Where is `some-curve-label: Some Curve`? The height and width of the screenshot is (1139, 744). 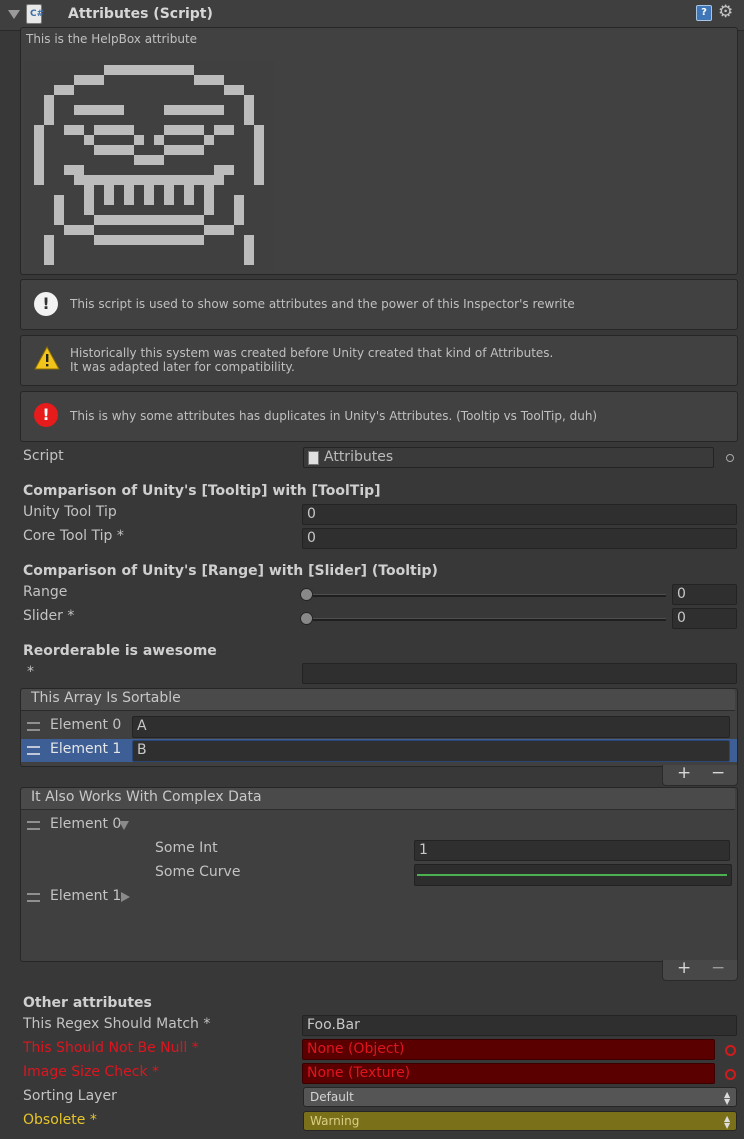
some-curve-label: Some Curve is located at coordinates (198, 872).